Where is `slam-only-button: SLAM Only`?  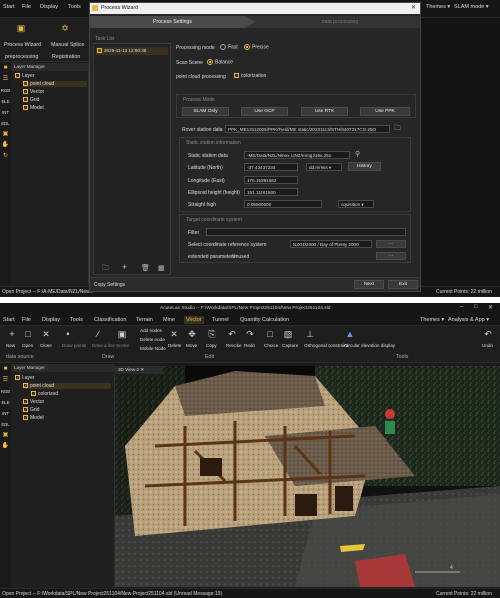 slam-only-button: SLAM Only is located at coordinates (205, 111).